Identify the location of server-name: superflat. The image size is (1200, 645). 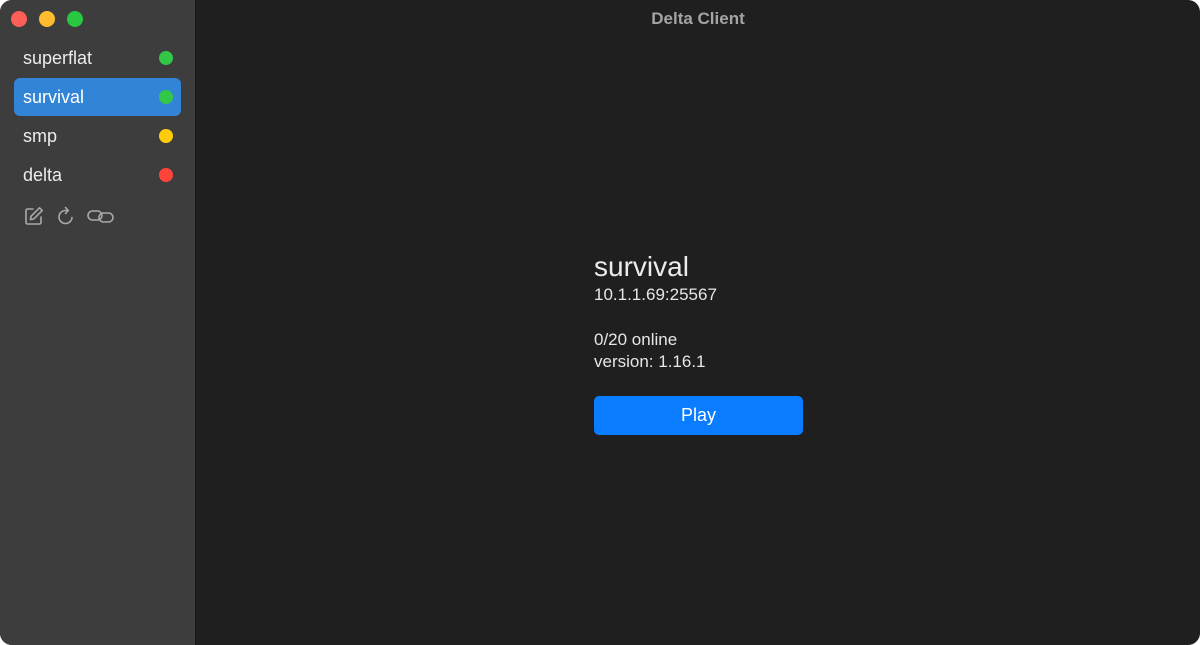
(58, 58).